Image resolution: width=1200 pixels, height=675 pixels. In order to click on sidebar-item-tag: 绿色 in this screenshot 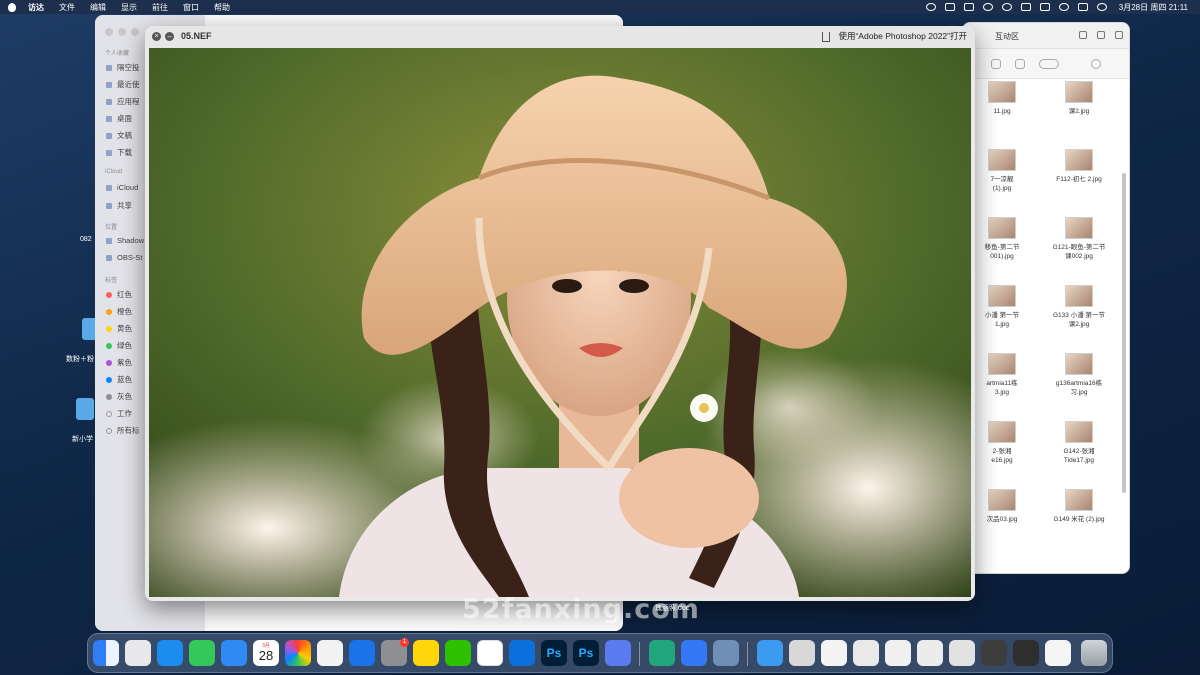, I will do `click(119, 345)`.